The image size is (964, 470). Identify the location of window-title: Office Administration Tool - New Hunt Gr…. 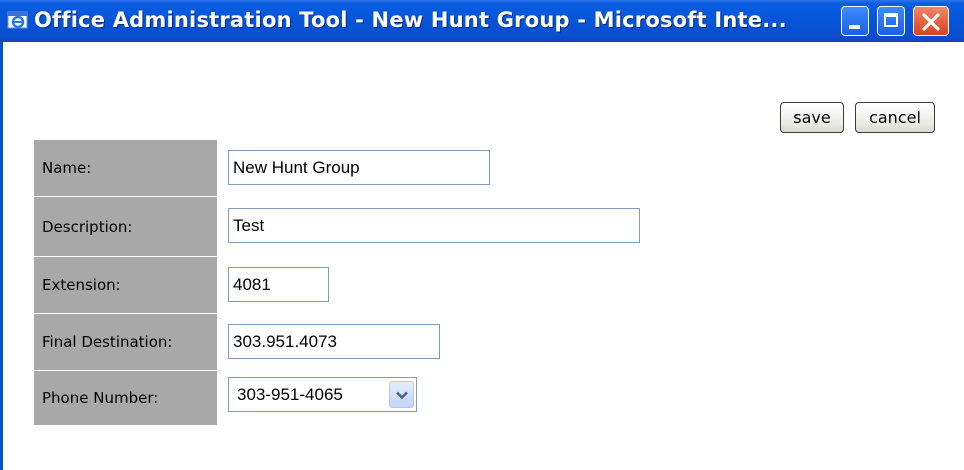
(410, 20).